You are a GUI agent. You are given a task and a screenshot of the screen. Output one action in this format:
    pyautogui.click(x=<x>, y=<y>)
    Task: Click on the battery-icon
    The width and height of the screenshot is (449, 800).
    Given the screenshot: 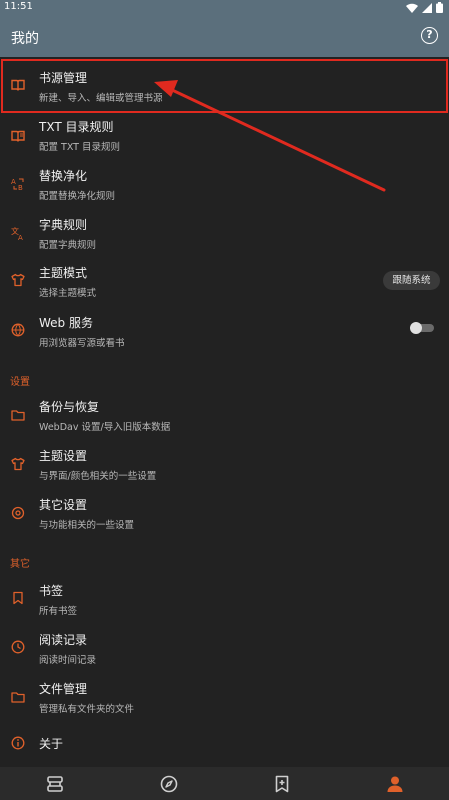 What is the action you would take?
    pyautogui.click(x=439, y=7)
    